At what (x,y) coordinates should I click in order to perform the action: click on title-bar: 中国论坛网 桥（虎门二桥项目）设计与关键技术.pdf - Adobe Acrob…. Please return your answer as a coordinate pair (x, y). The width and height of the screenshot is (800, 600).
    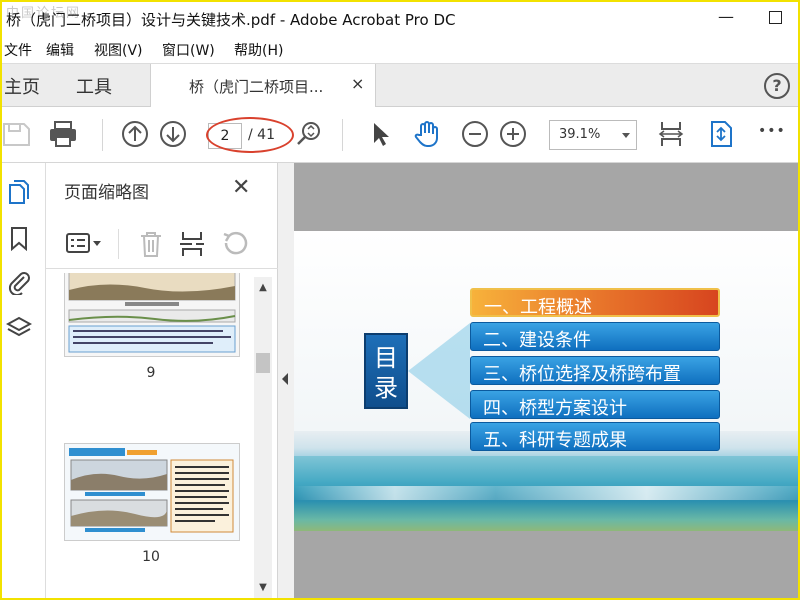
    Looking at the image, I should click on (400, 19).